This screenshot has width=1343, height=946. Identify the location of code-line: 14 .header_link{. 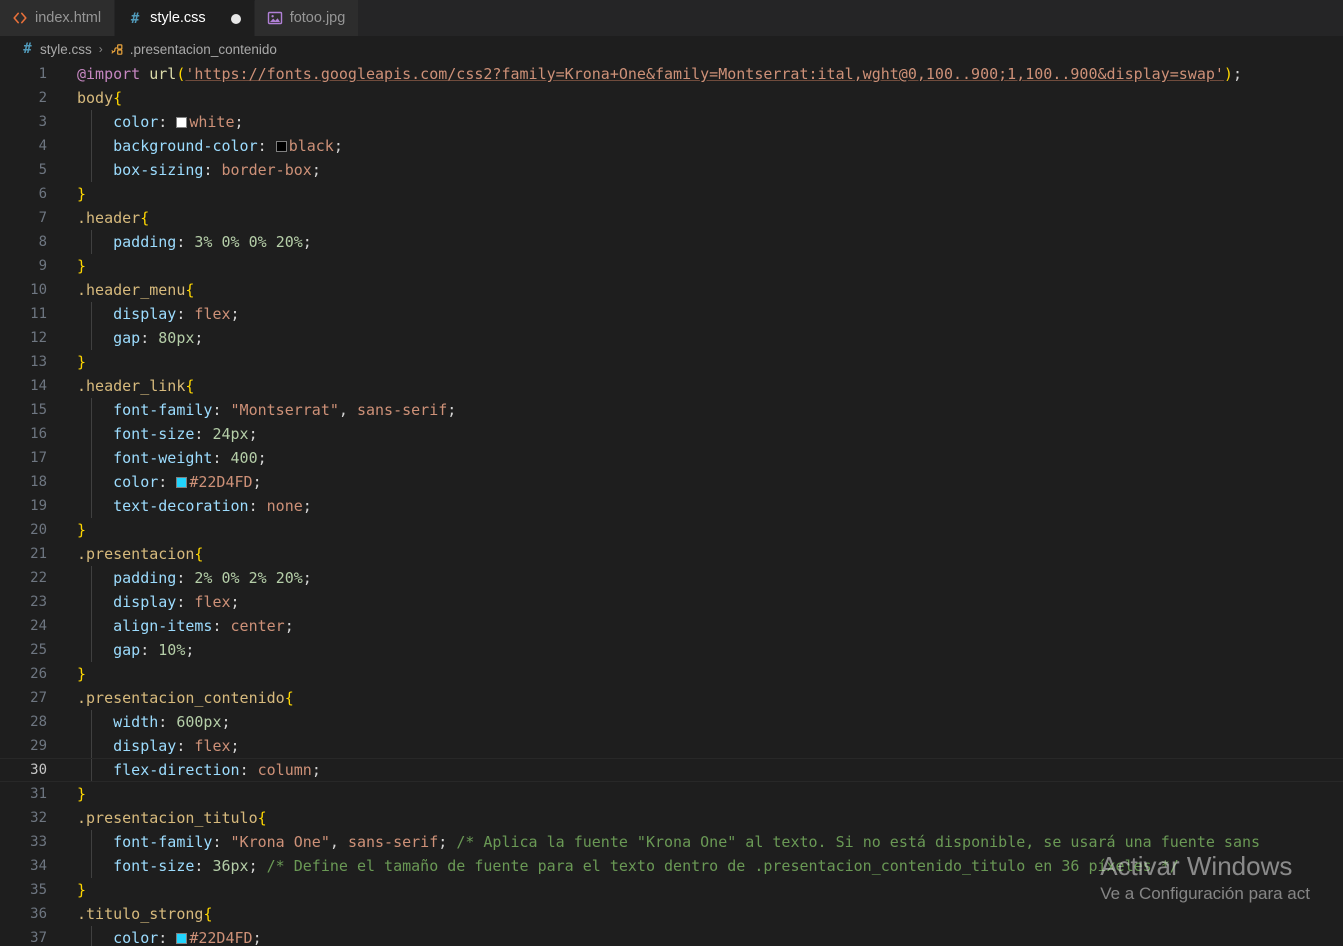
(671, 386).